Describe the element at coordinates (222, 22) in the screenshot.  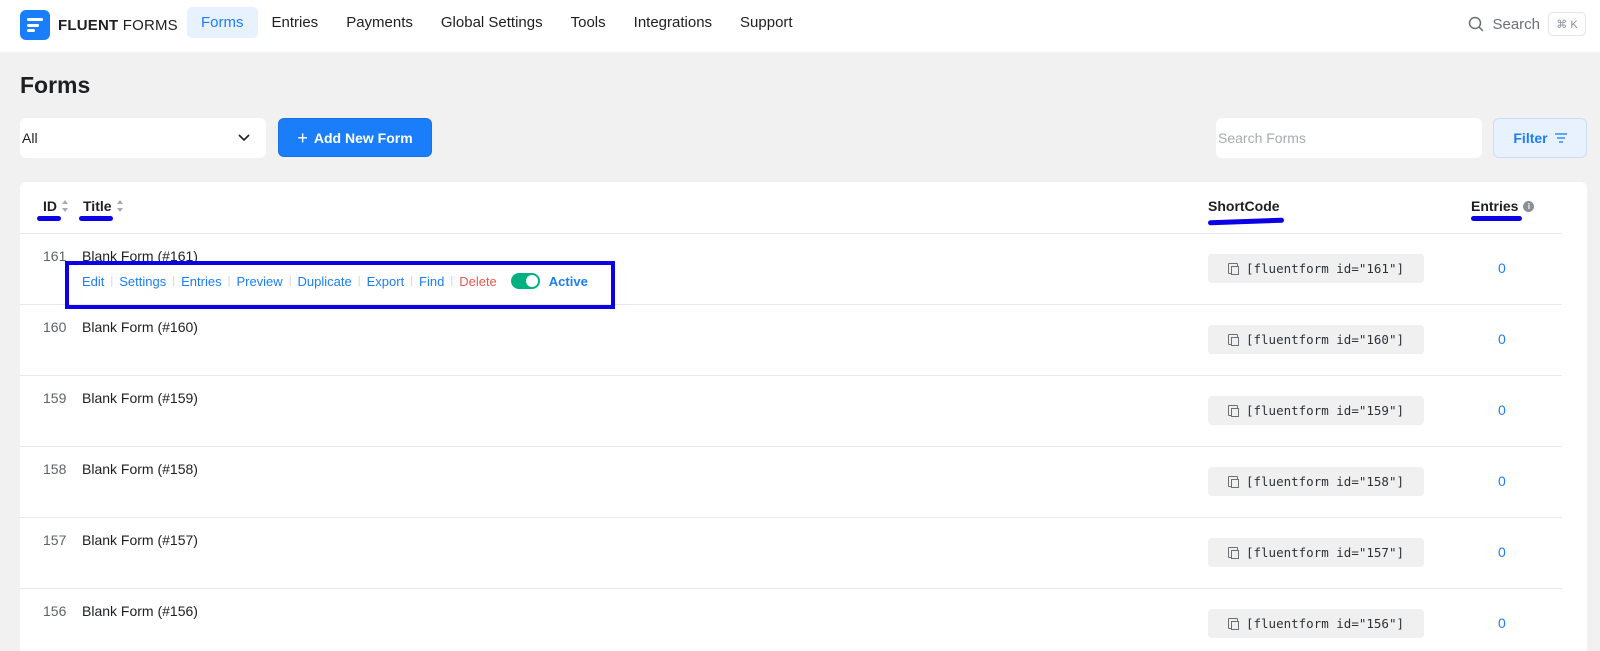
I see `nav-item-forms: Forms` at that location.